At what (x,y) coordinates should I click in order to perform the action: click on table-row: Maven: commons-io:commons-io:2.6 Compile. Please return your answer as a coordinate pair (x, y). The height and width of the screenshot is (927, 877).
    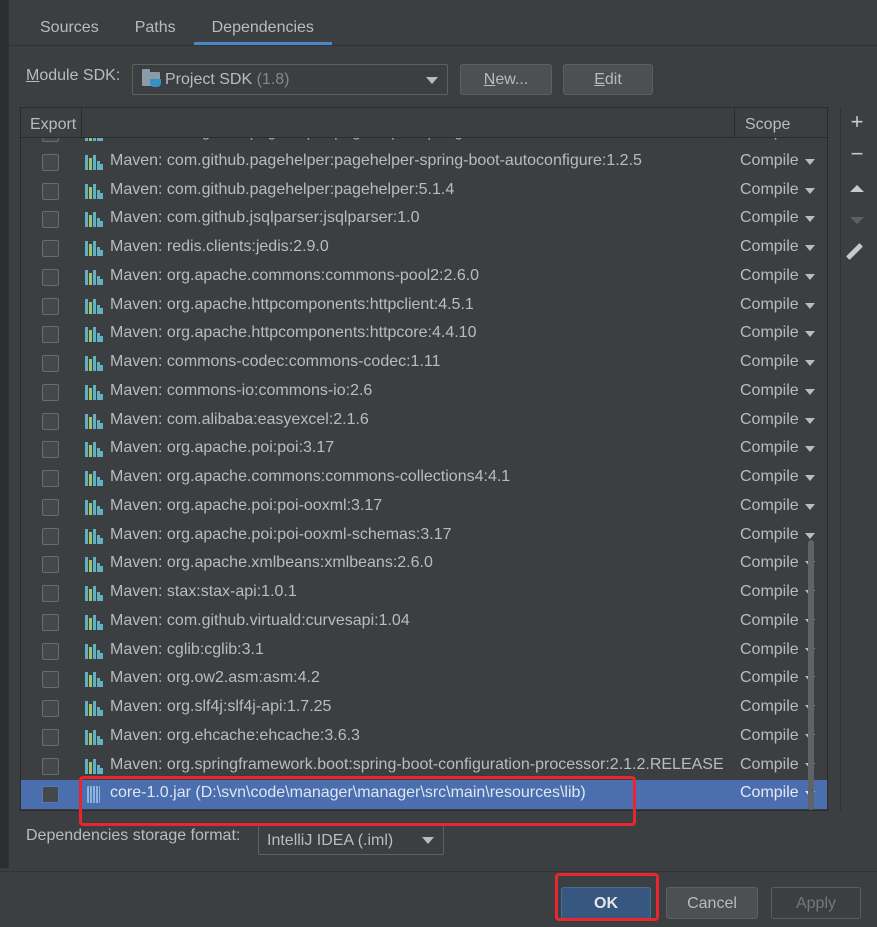
    Looking at the image, I should click on (424, 392).